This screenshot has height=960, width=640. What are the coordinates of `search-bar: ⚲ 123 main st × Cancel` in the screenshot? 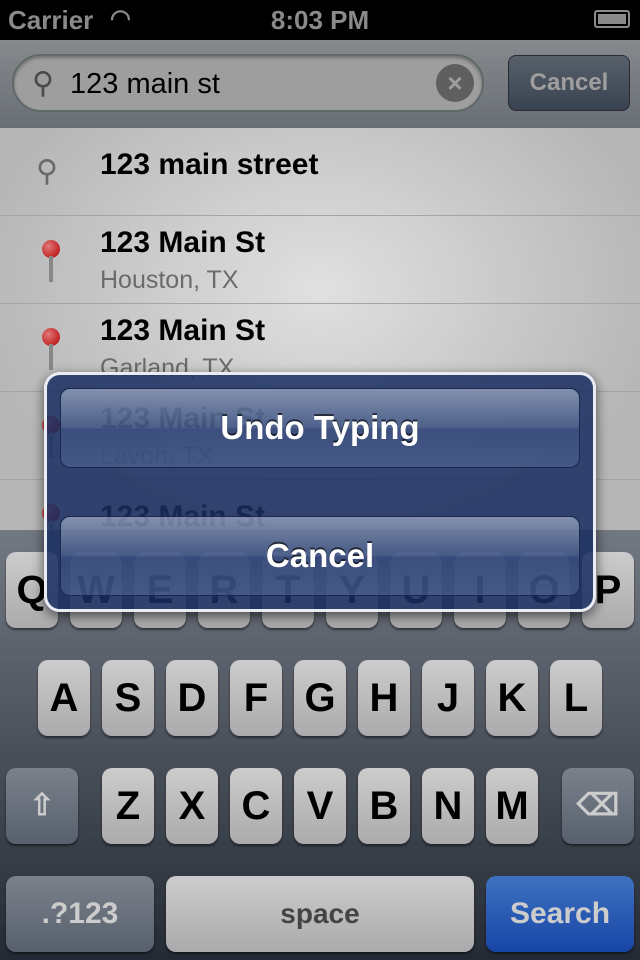 It's located at (320, 84).